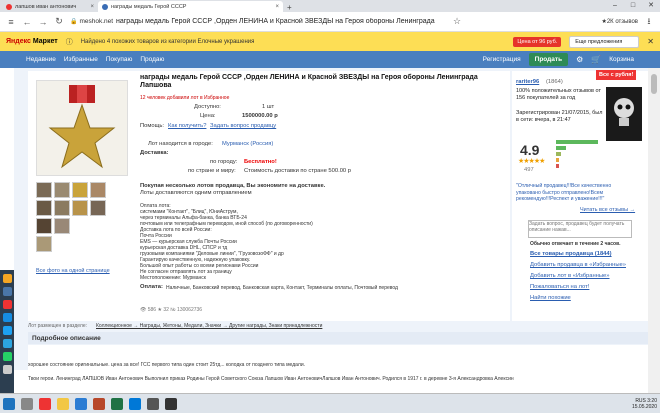 The height and width of the screenshot is (413, 660). I want to click on watching-count: 12 человек добавили лот в Избранное, so click(185, 98).